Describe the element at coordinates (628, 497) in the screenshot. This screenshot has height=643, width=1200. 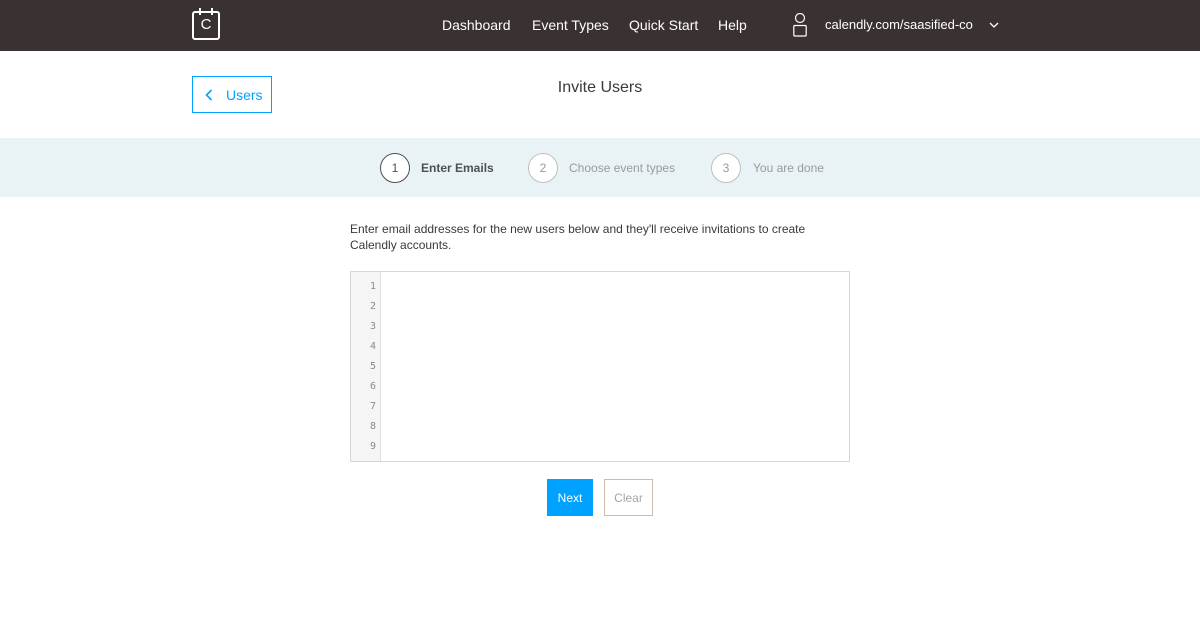
I see `clear-button: Clear` at that location.